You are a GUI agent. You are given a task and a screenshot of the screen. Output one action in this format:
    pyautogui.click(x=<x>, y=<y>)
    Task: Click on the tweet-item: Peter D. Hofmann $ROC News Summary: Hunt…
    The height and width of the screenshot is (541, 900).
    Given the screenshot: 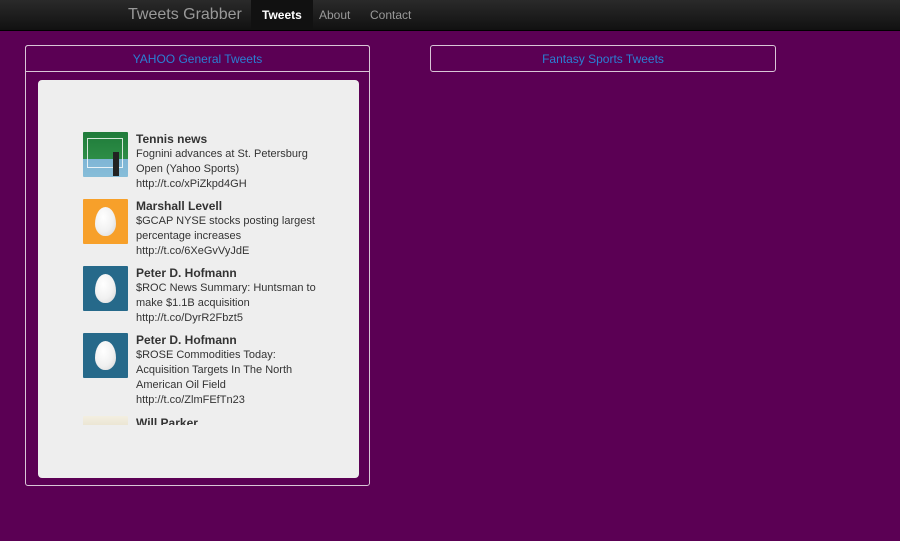 What is the action you would take?
    pyautogui.click(x=208, y=299)
    